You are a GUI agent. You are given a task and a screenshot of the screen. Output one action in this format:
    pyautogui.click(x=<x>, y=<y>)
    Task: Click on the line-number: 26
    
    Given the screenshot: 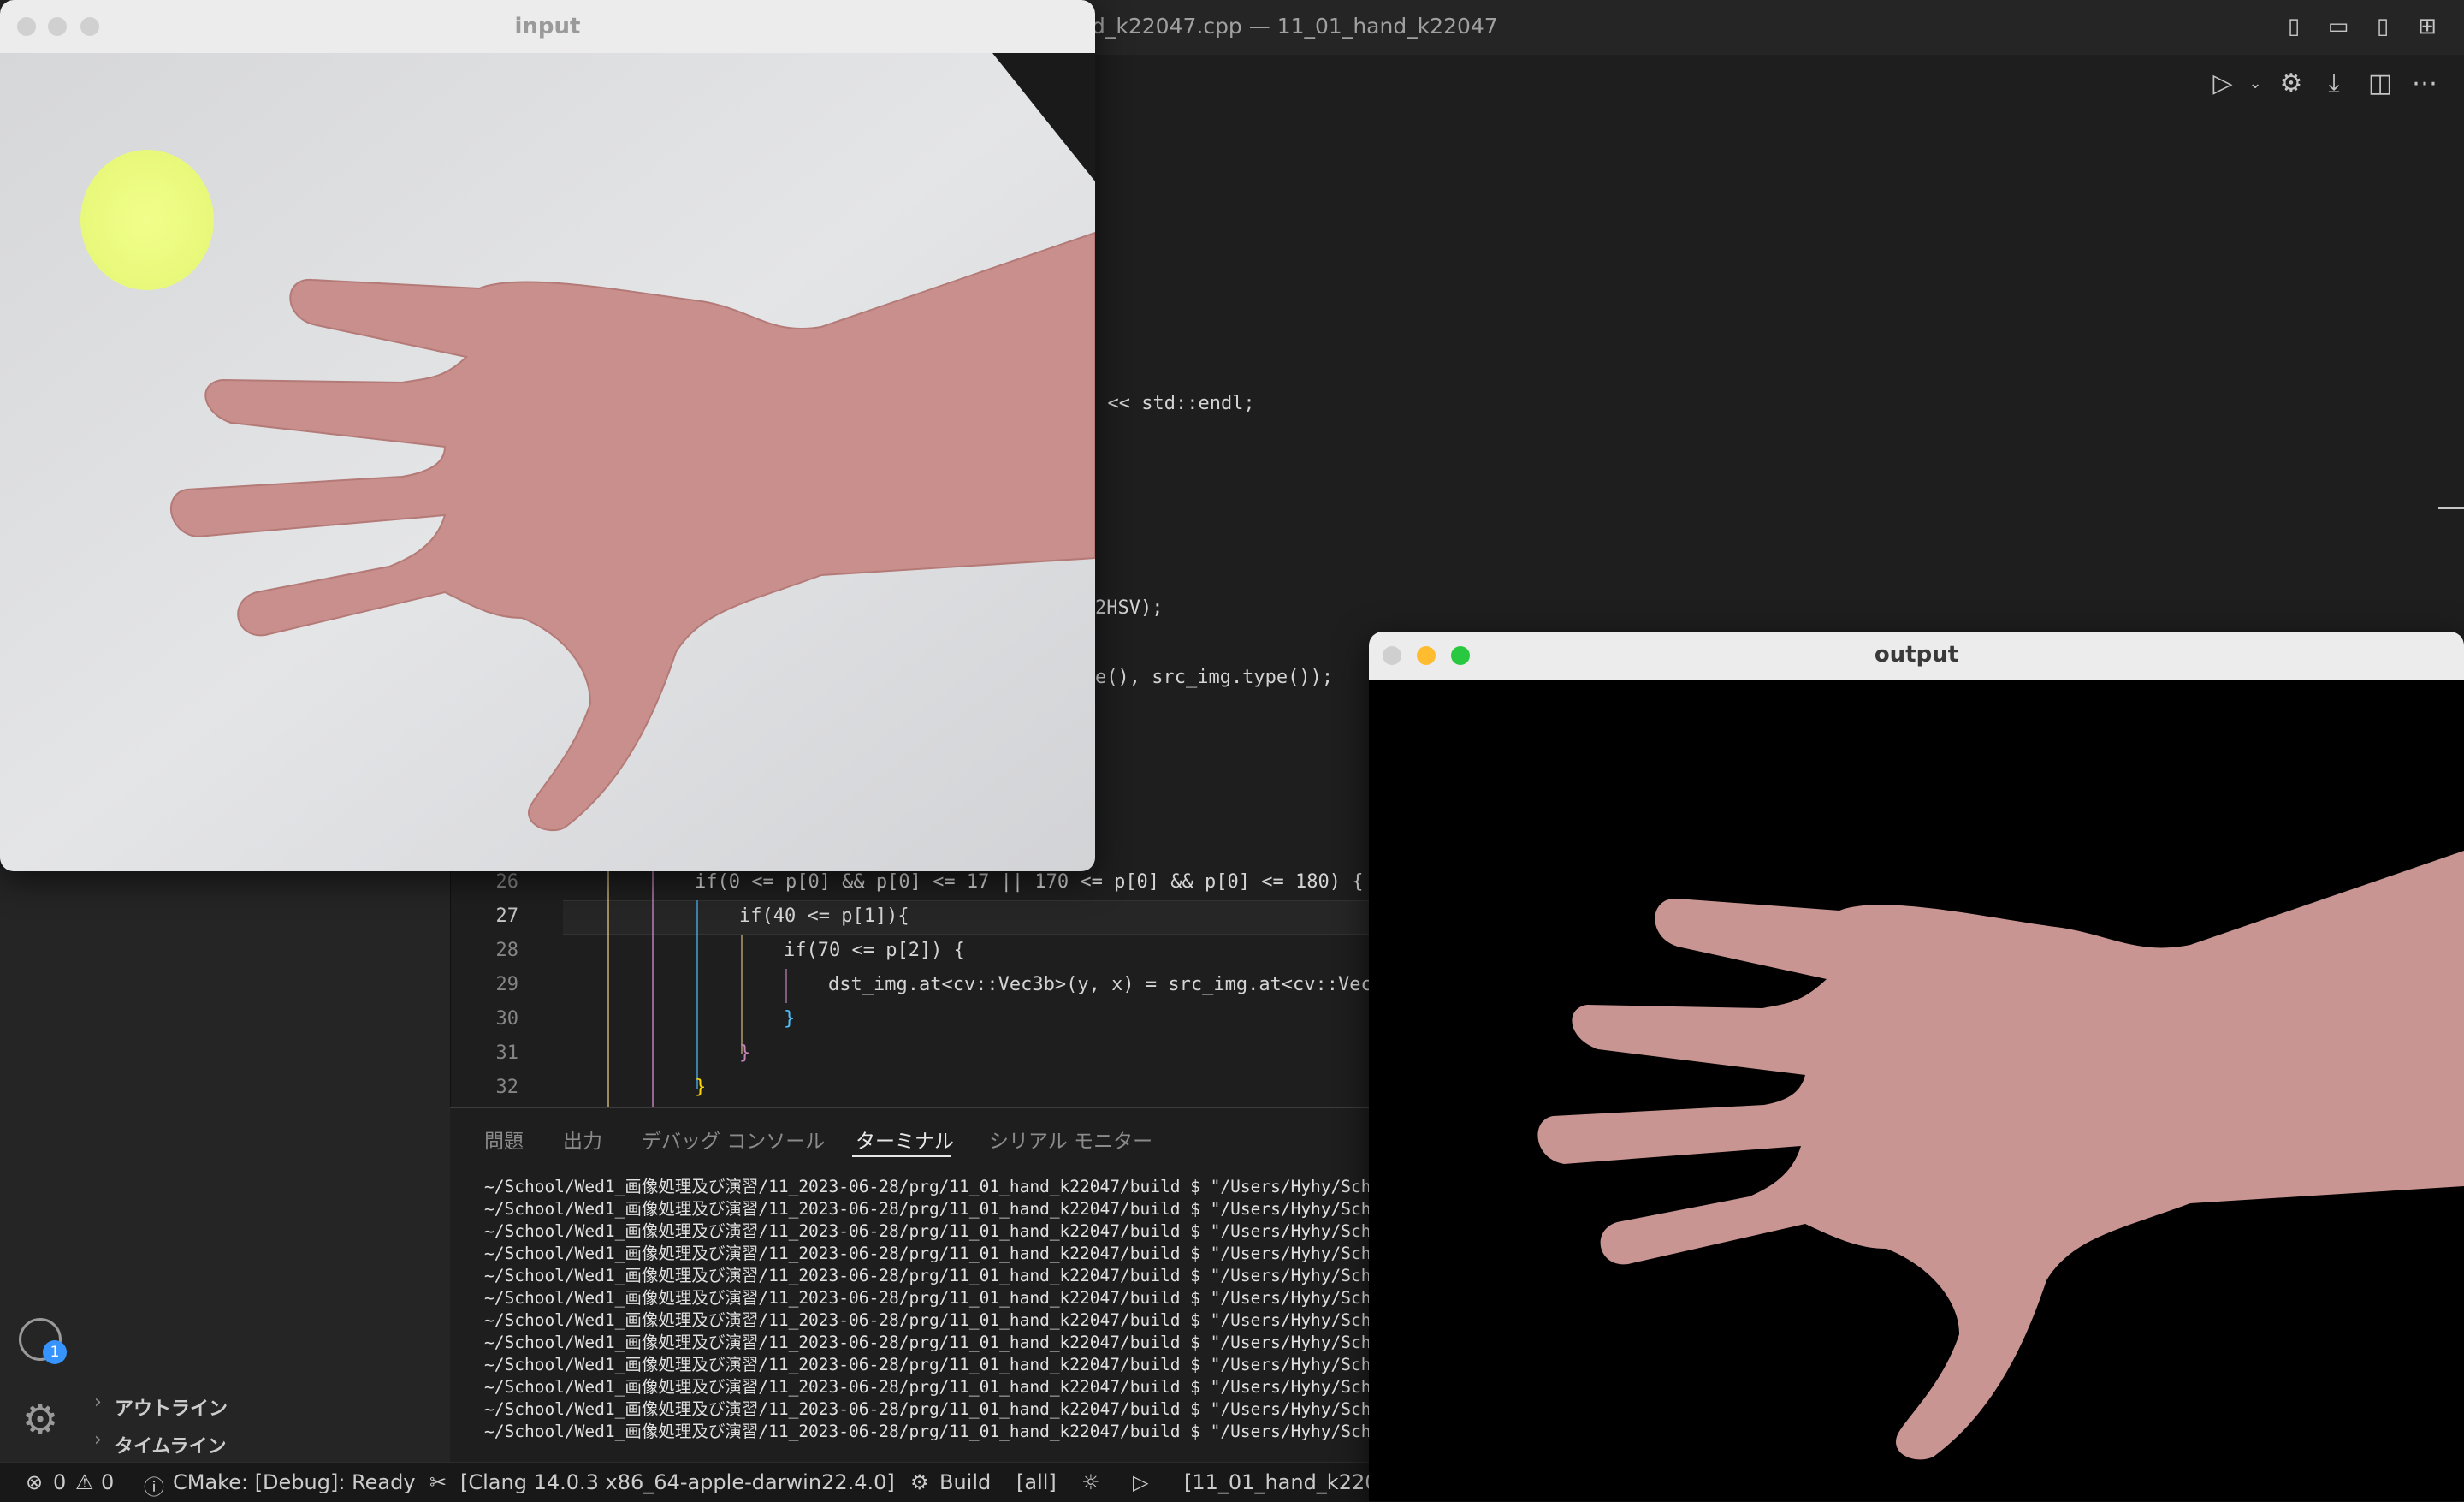 What is the action you would take?
    pyautogui.click(x=507, y=882)
    